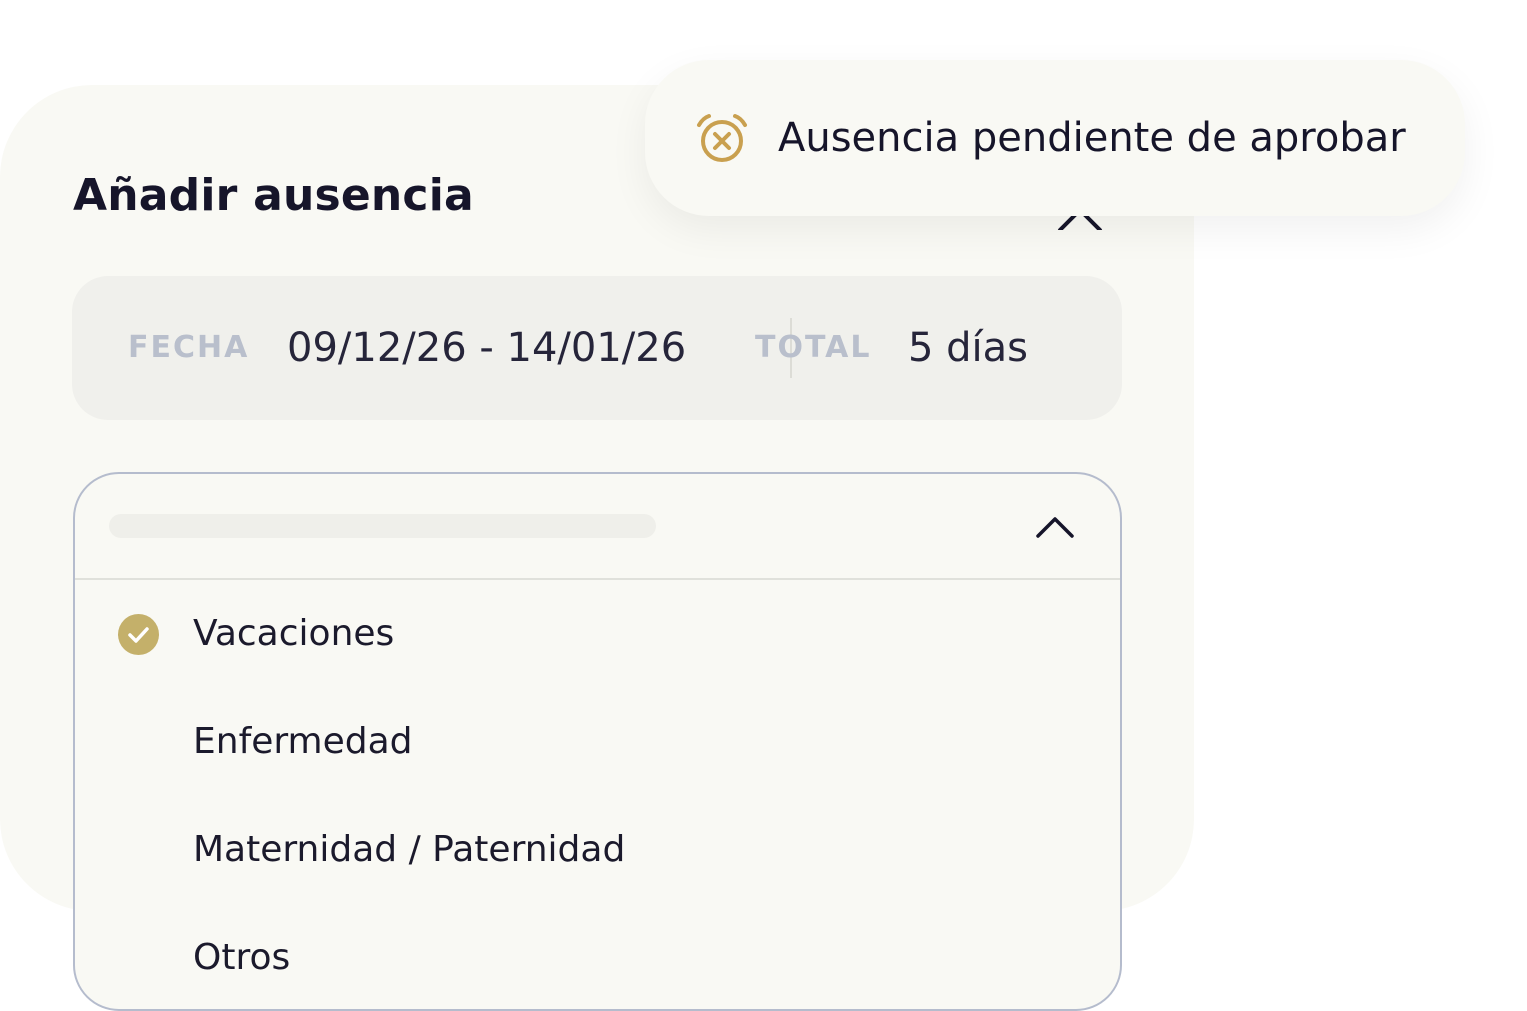  Describe the element at coordinates (242, 957) in the screenshot. I see `option-label: Otros` at that location.